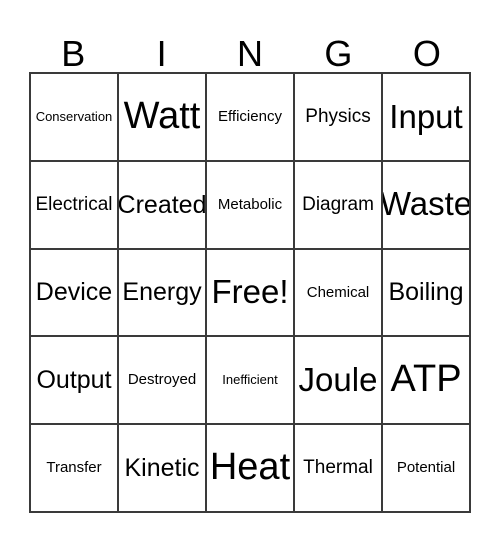  I want to click on bingo-cell-label: Physics, so click(338, 116).